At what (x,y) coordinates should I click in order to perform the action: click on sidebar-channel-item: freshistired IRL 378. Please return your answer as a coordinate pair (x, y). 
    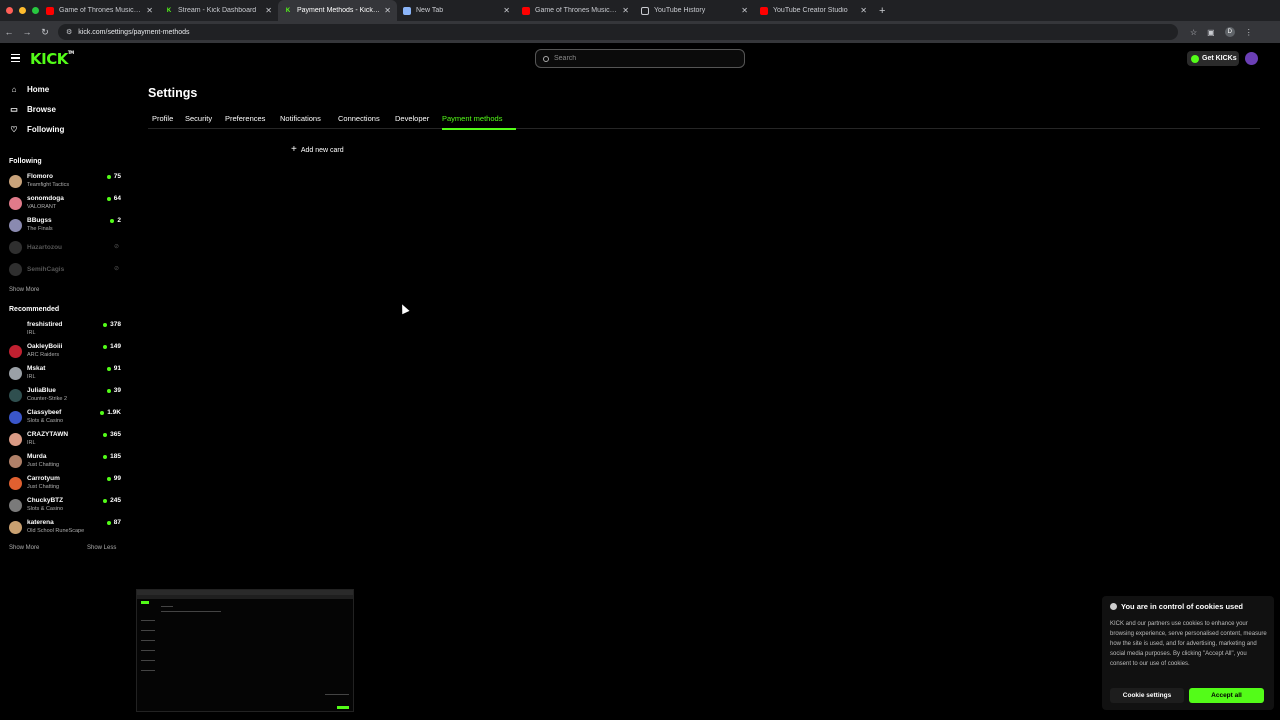
    Looking at the image, I should click on (65, 330).